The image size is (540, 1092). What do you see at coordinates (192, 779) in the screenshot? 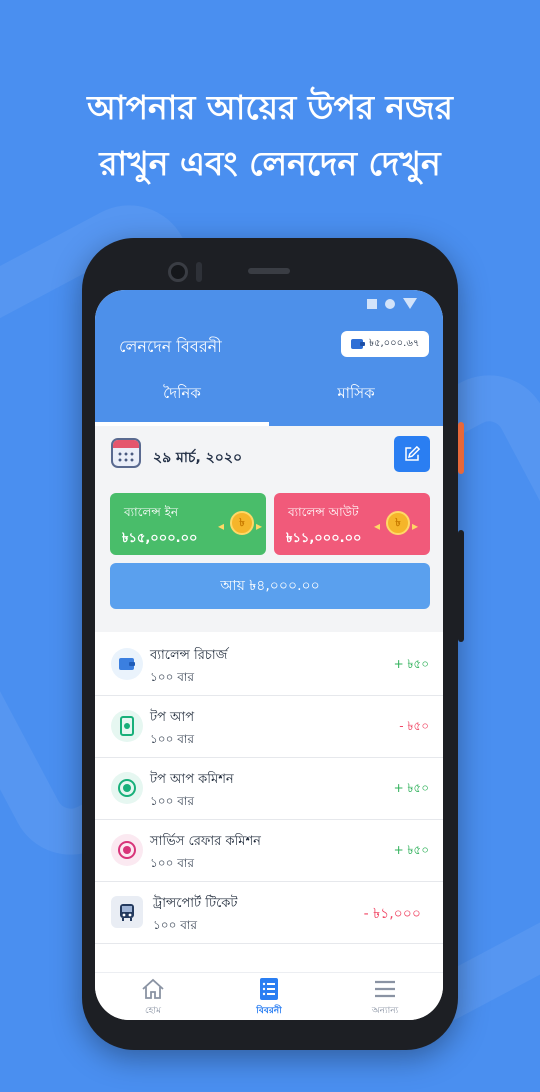
I see `transaction-name: টপ আপ কমিশন` at bounding box center [192, 779].